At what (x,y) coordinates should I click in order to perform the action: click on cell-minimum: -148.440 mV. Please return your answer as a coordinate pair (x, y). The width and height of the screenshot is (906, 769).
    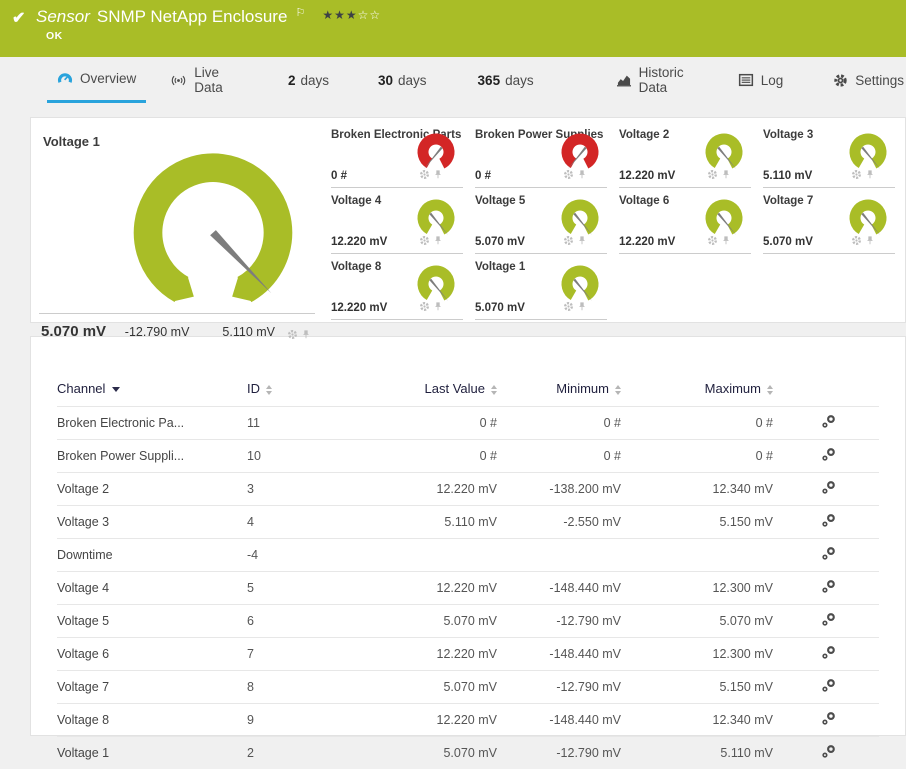
    Looking at the image, I should click on (569, 588).